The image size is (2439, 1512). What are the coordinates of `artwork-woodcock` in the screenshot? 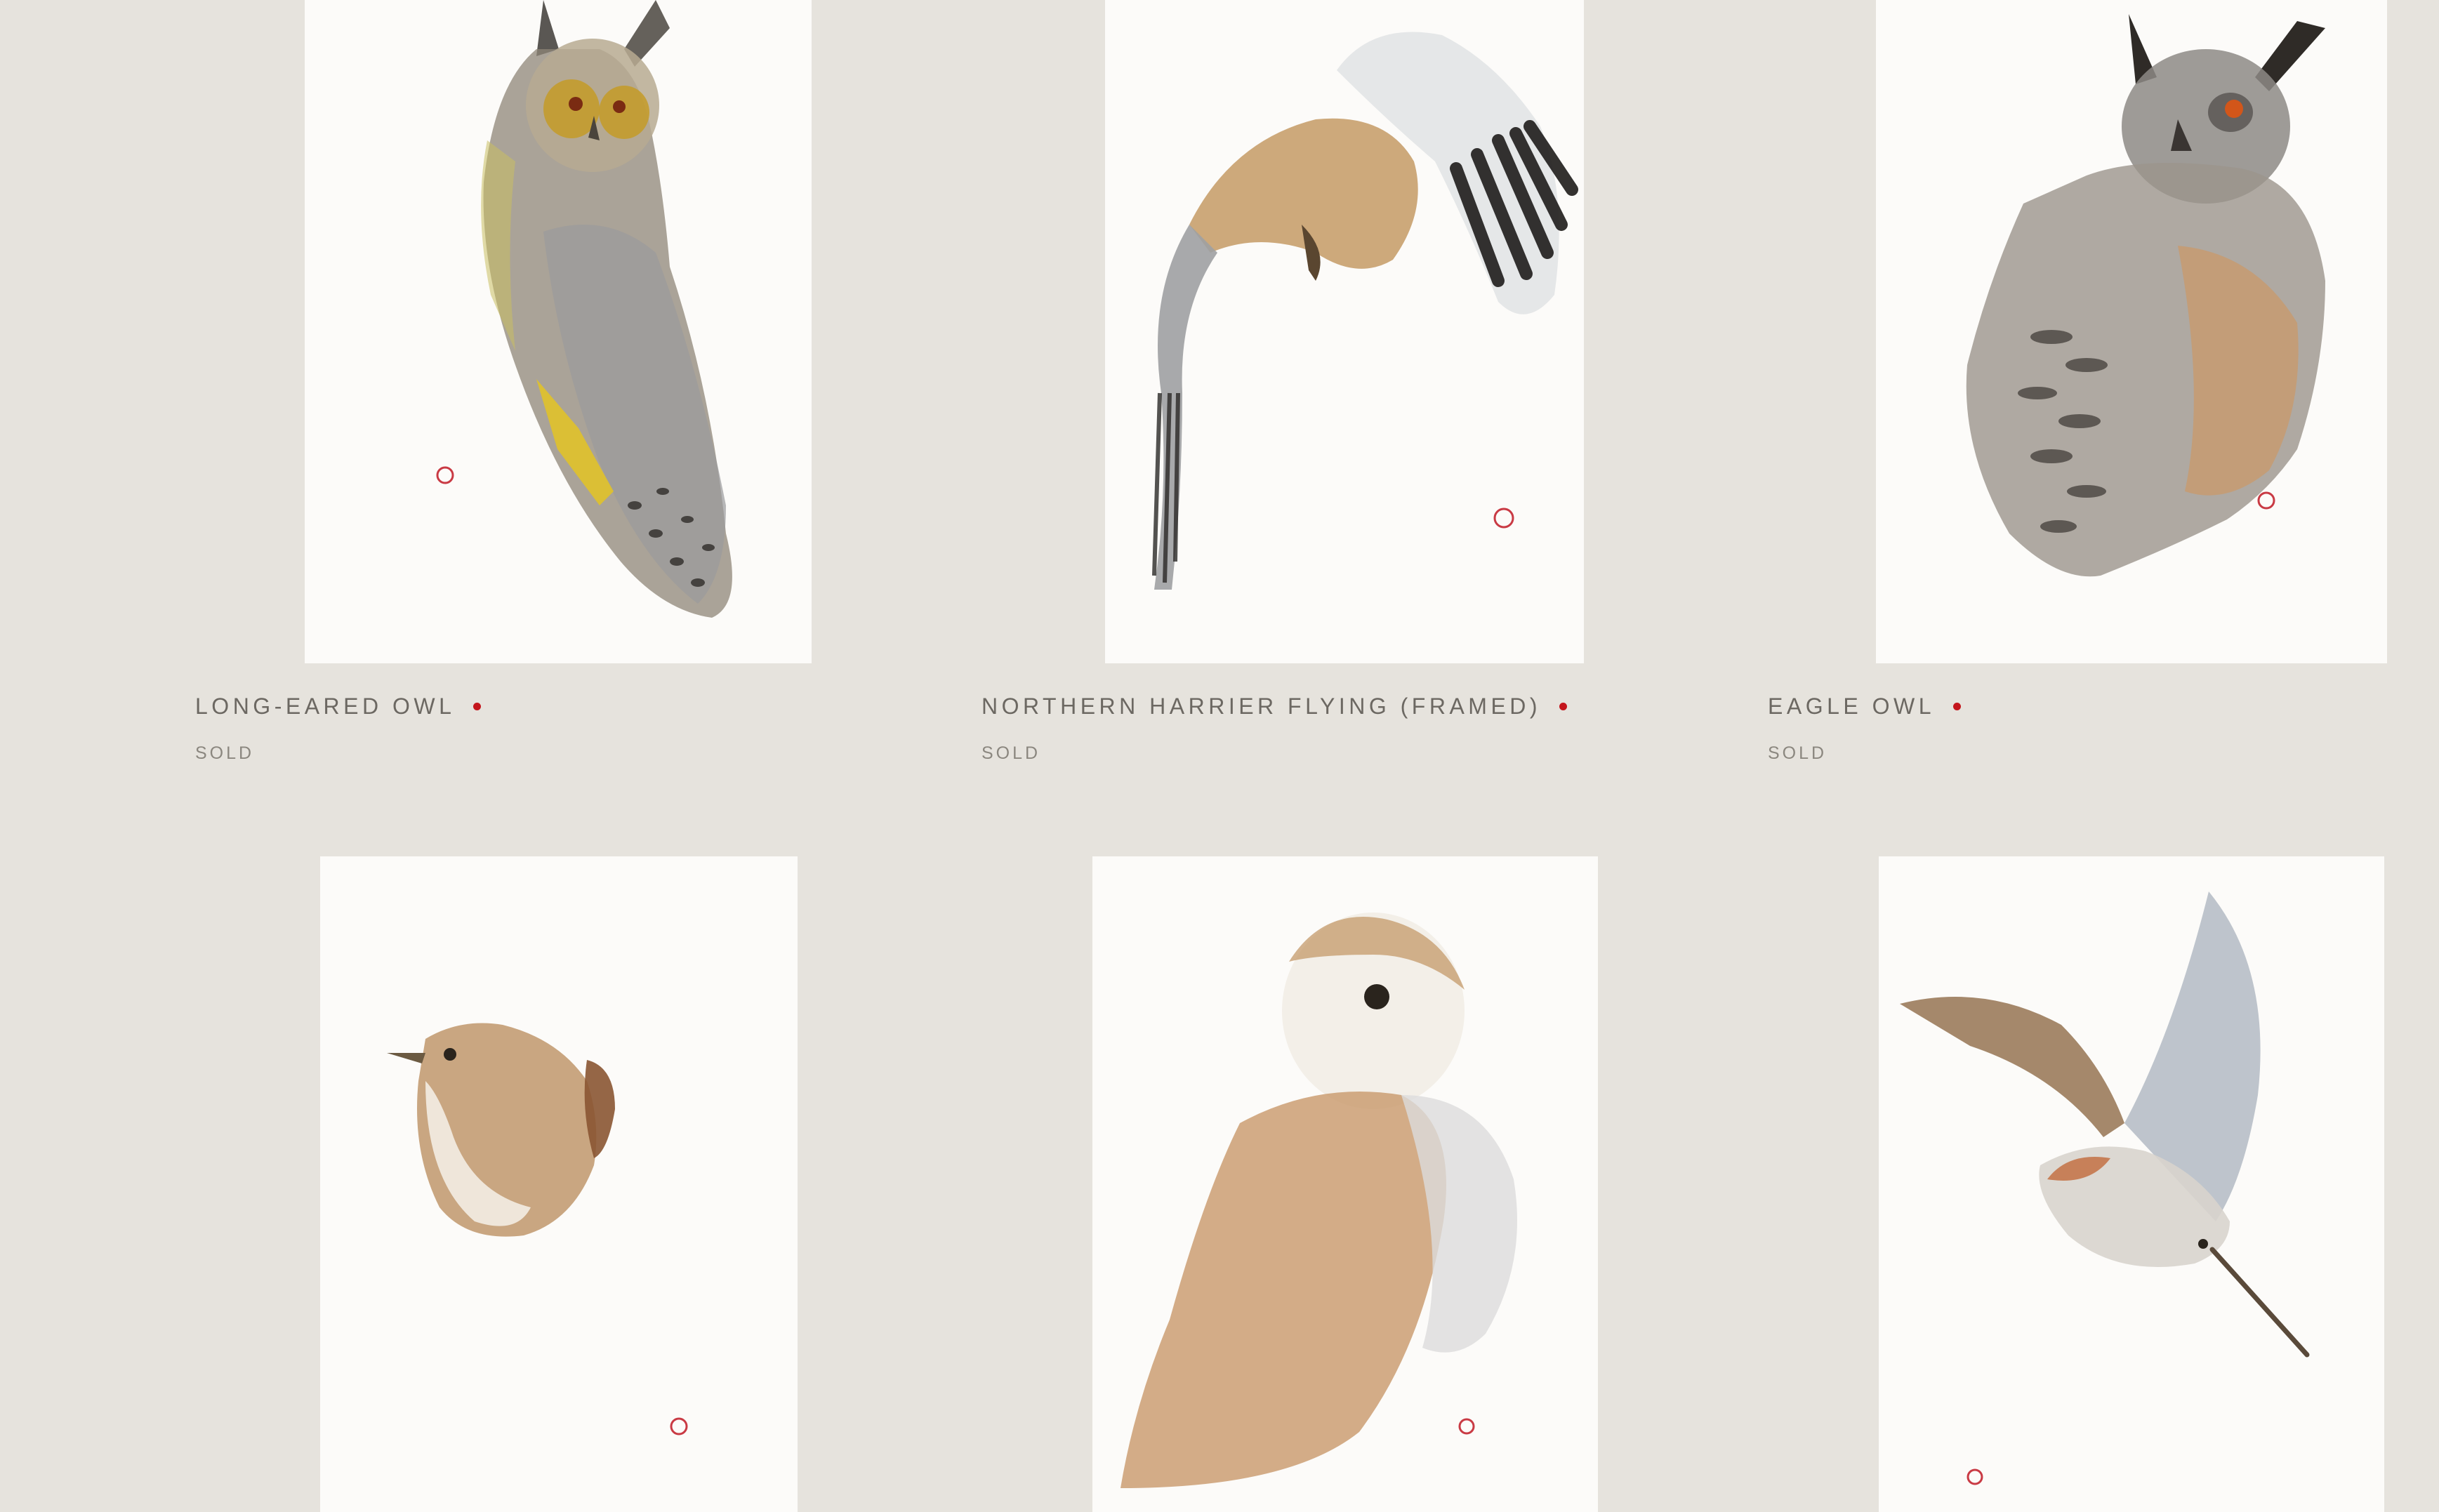 It's located at (2131, 1184).